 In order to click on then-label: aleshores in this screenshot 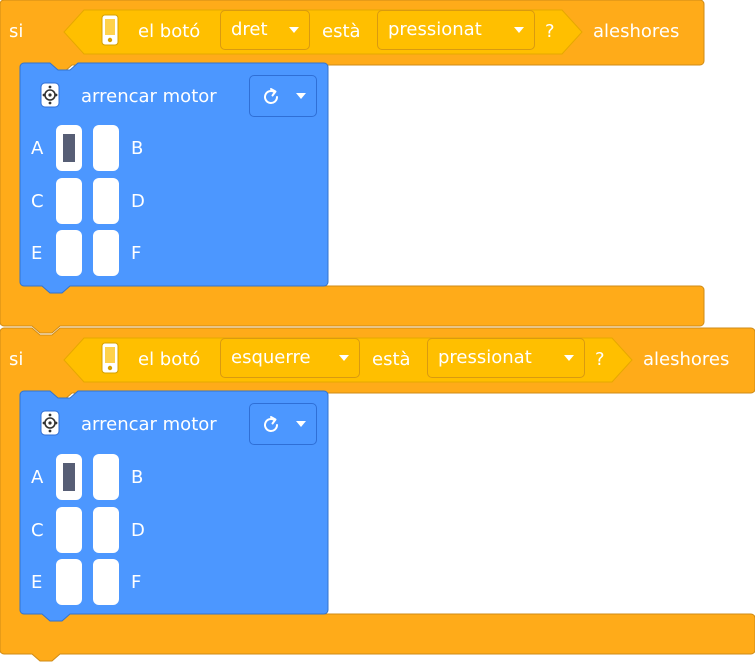, I will do `click(686, 359)`.